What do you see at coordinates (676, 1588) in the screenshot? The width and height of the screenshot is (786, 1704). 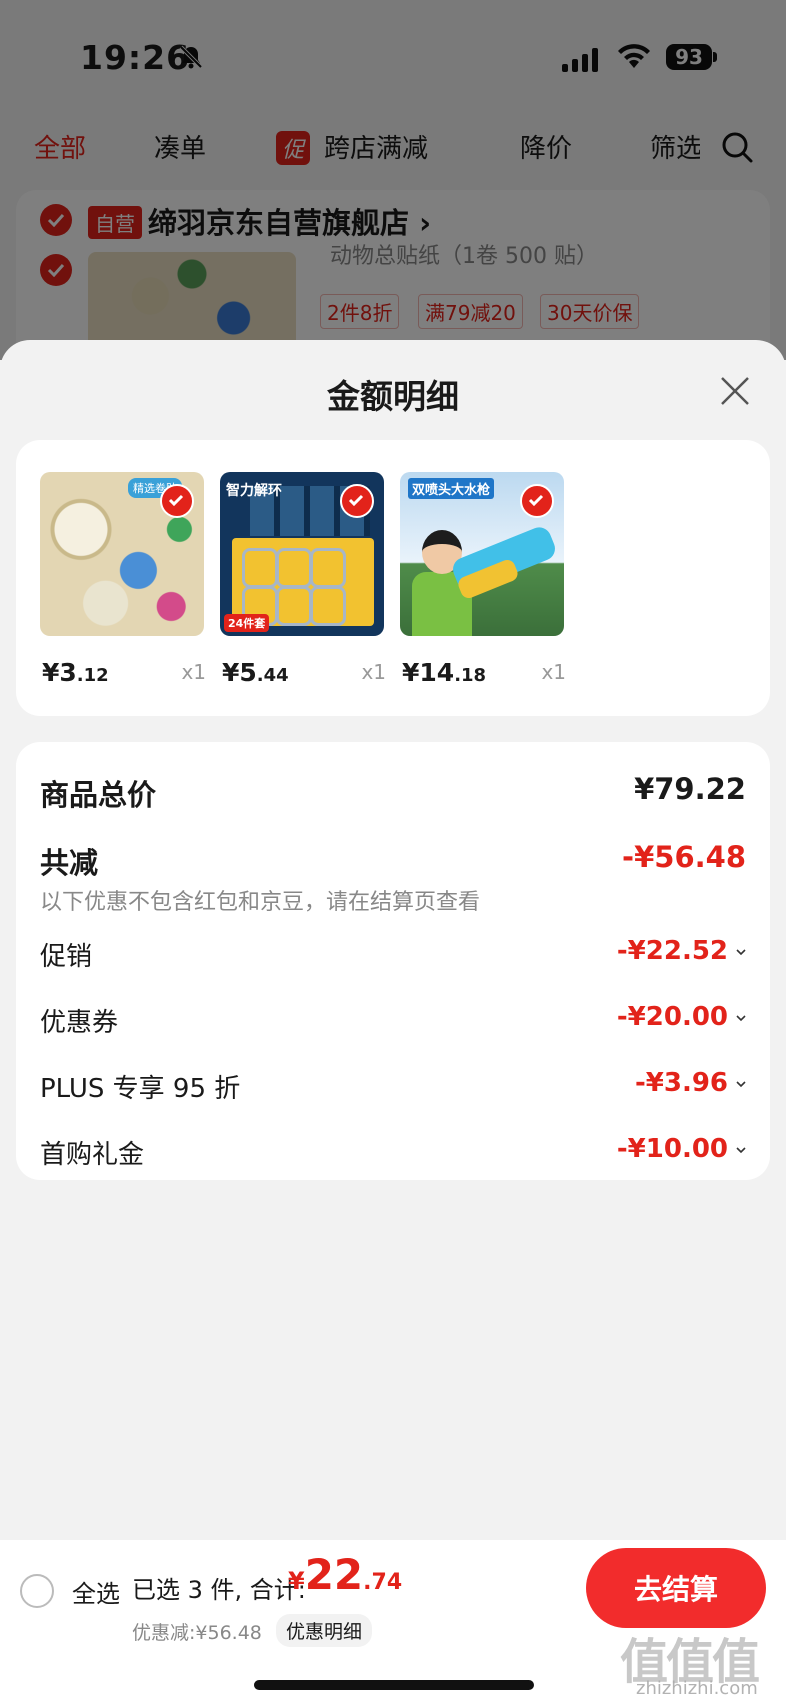 I see `checkout-button: 去结算` at bounding box center [676, 1588].